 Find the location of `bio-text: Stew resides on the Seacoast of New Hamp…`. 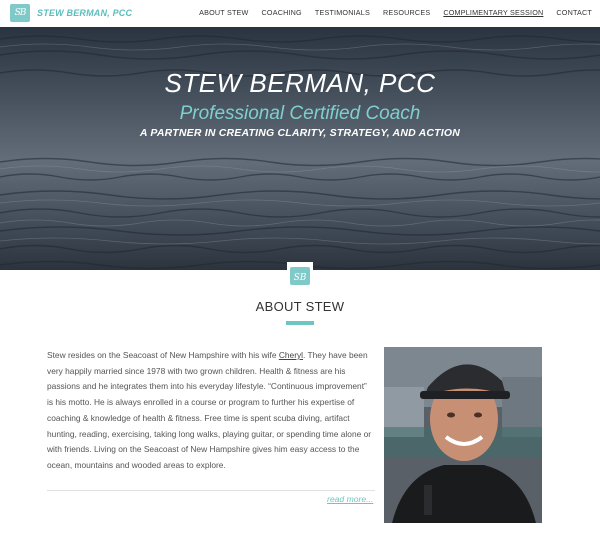

bio-text: Stew resides on the Seacoast of New Hamp… is located at coordinates (211, 411).